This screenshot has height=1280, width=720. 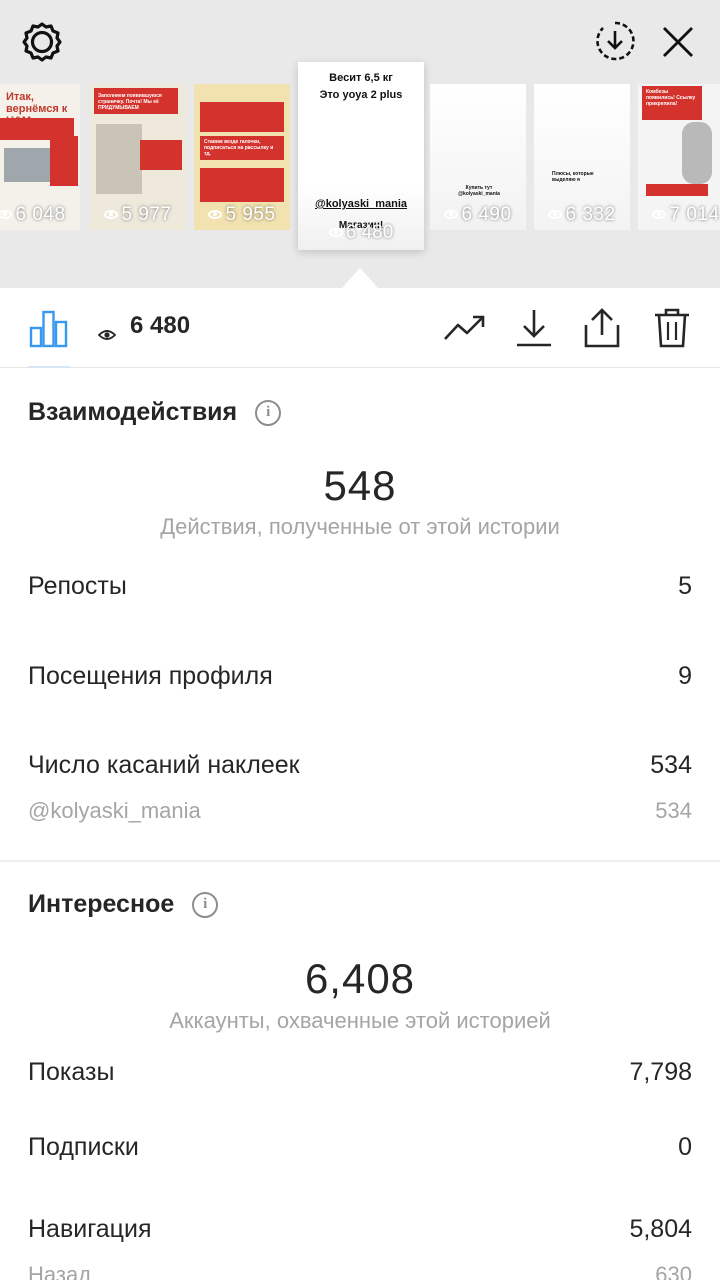 I want to click on story-views: 5 977, so click(x=138, y=215).